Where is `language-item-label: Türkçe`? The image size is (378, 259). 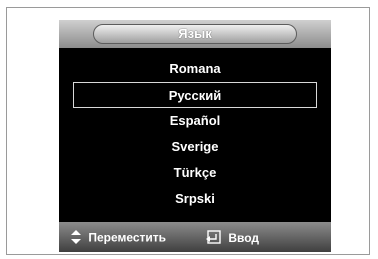 language-item-label: Türkçe is located at coordinates (195, 172).